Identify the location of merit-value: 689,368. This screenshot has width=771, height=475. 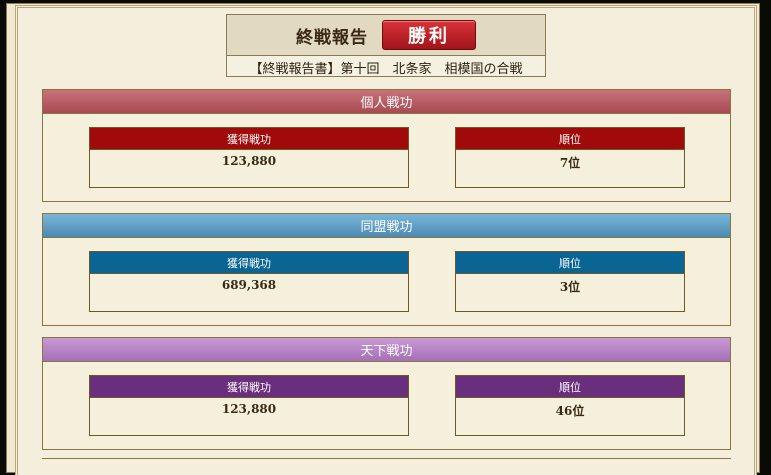
(249, 285).